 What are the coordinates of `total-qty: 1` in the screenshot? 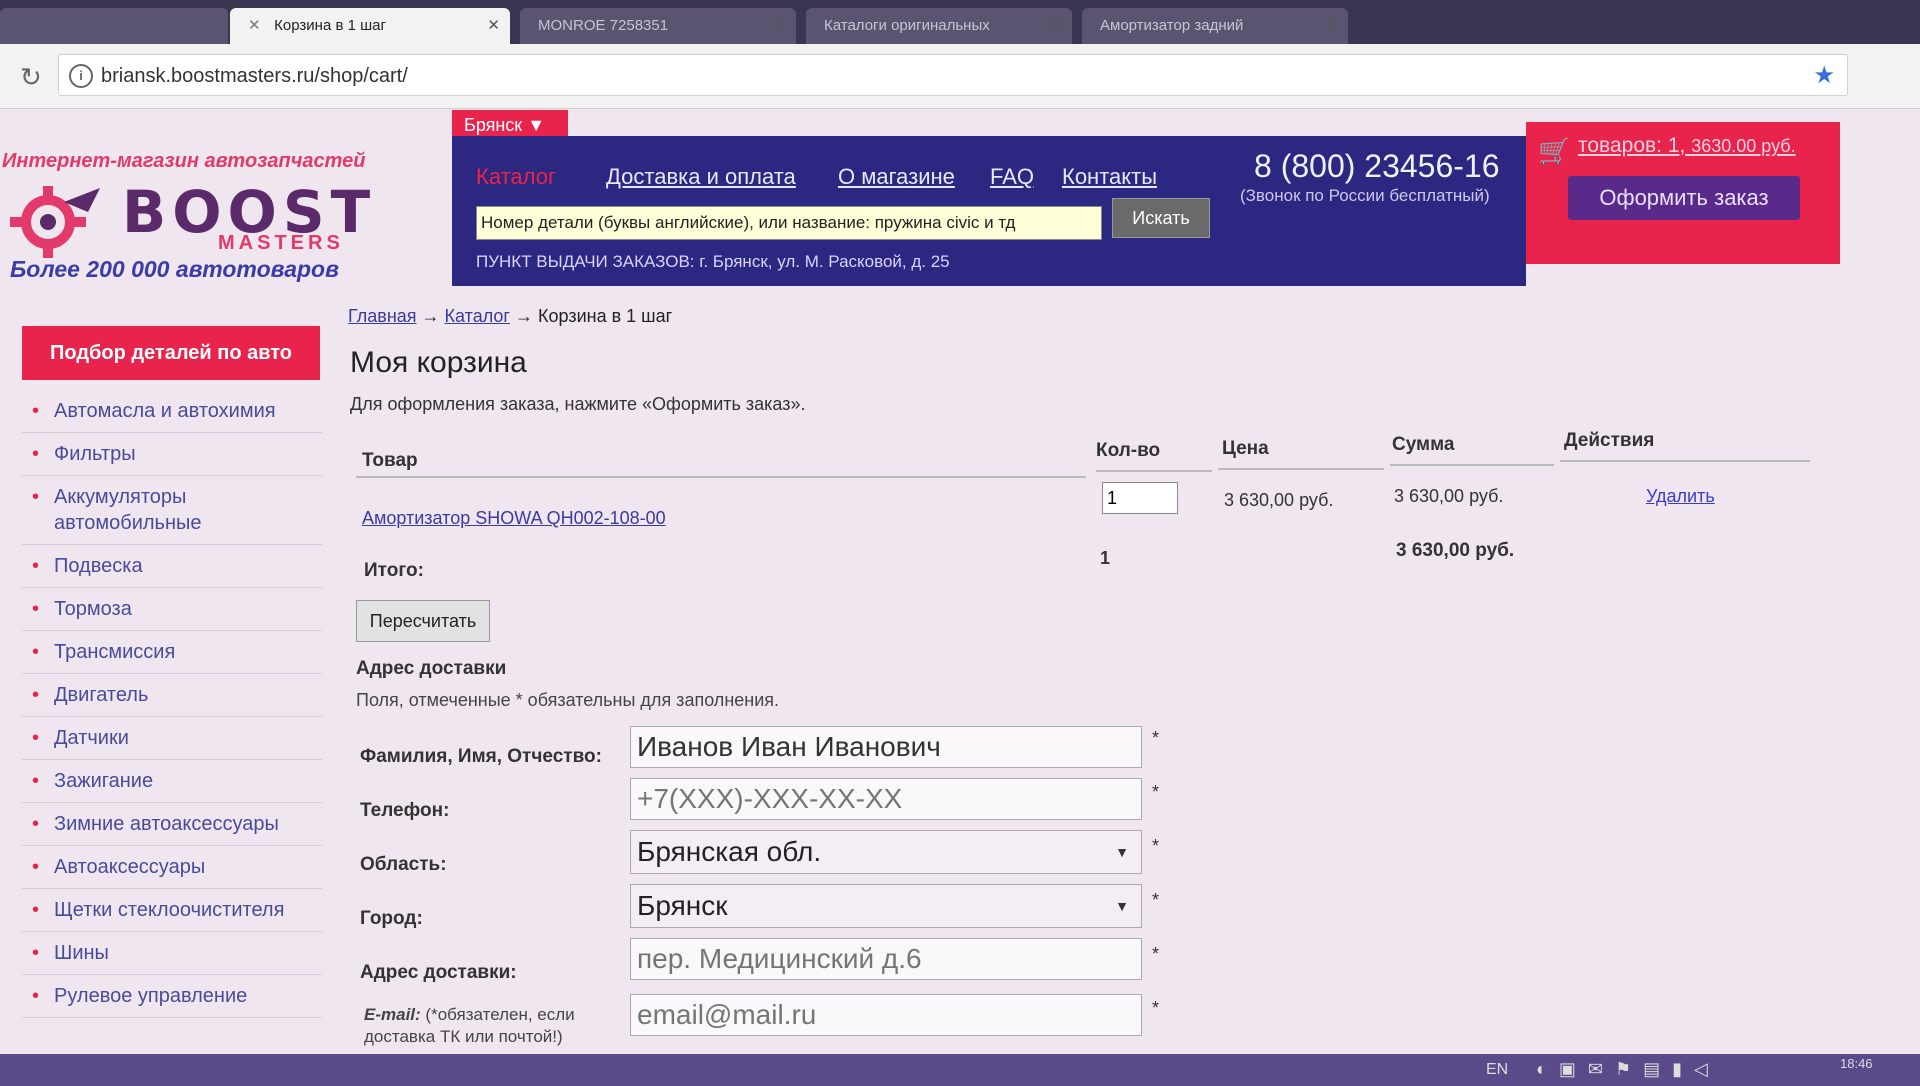 It's located at (1105, 558).